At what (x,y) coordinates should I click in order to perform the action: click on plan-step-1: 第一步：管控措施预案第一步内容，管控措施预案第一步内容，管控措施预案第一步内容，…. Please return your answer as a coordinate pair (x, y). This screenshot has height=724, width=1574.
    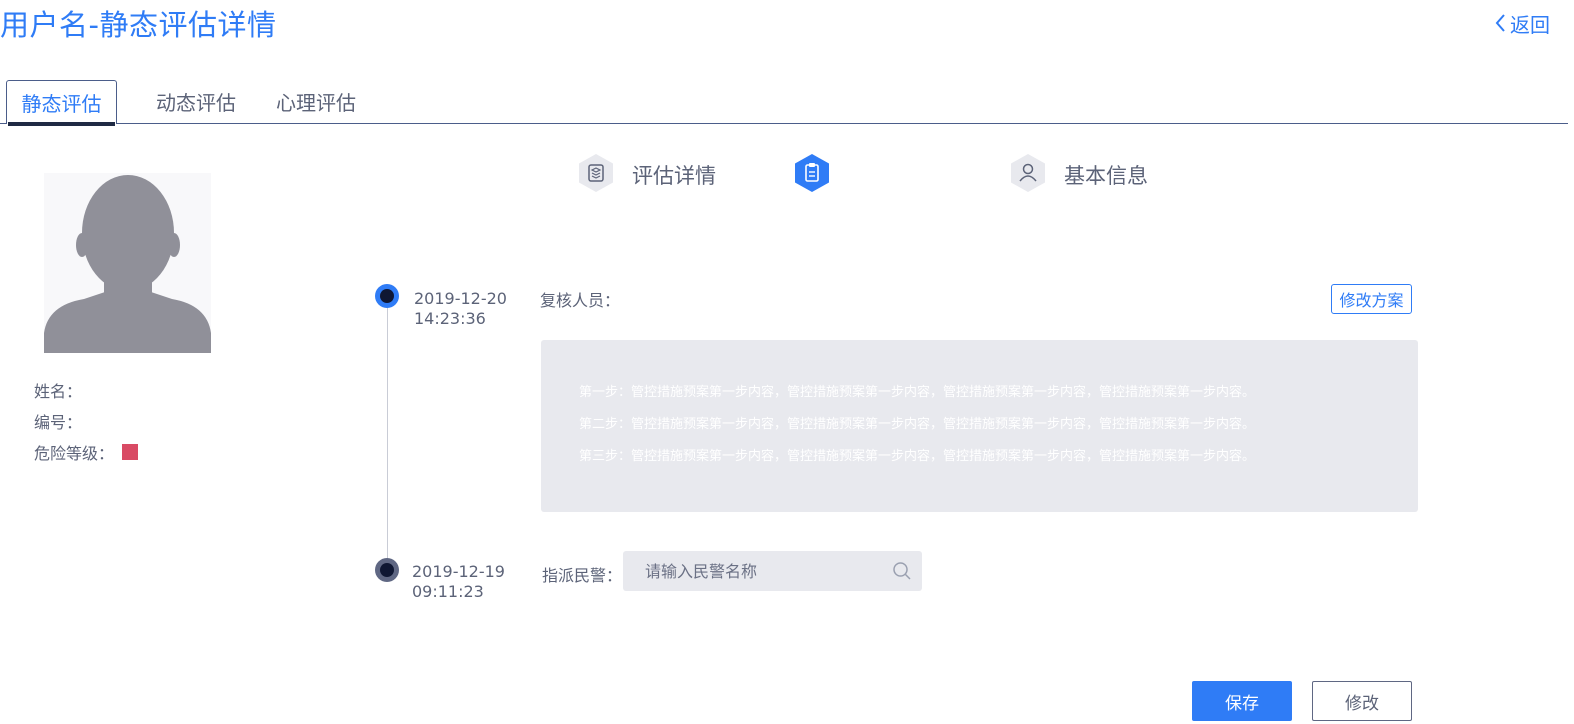
    Looking at the image, I should click on (917, 392).